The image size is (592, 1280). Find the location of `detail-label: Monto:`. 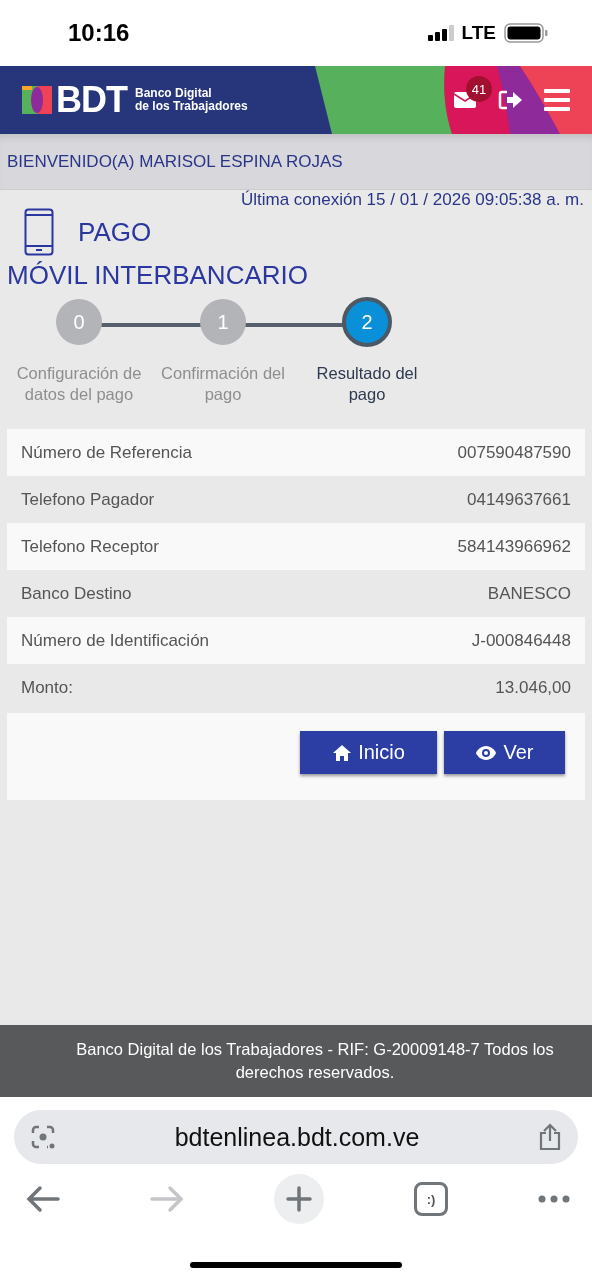

detail-label: Monto: is located at coordinates (47, 687).